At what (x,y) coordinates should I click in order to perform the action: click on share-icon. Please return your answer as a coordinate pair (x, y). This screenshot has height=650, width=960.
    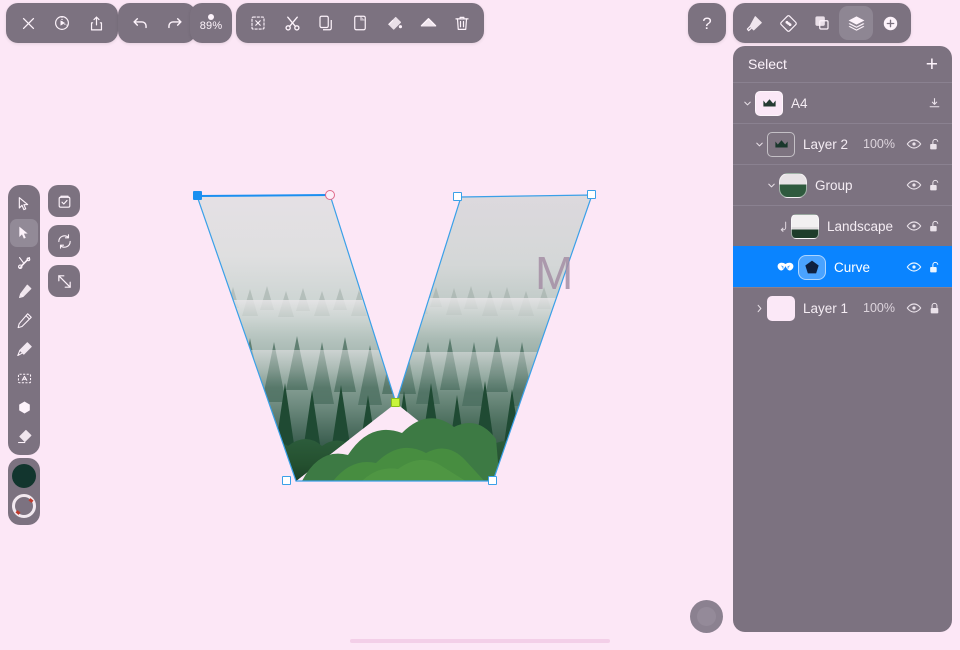
    Looking at the image, I should click on (96, 23).